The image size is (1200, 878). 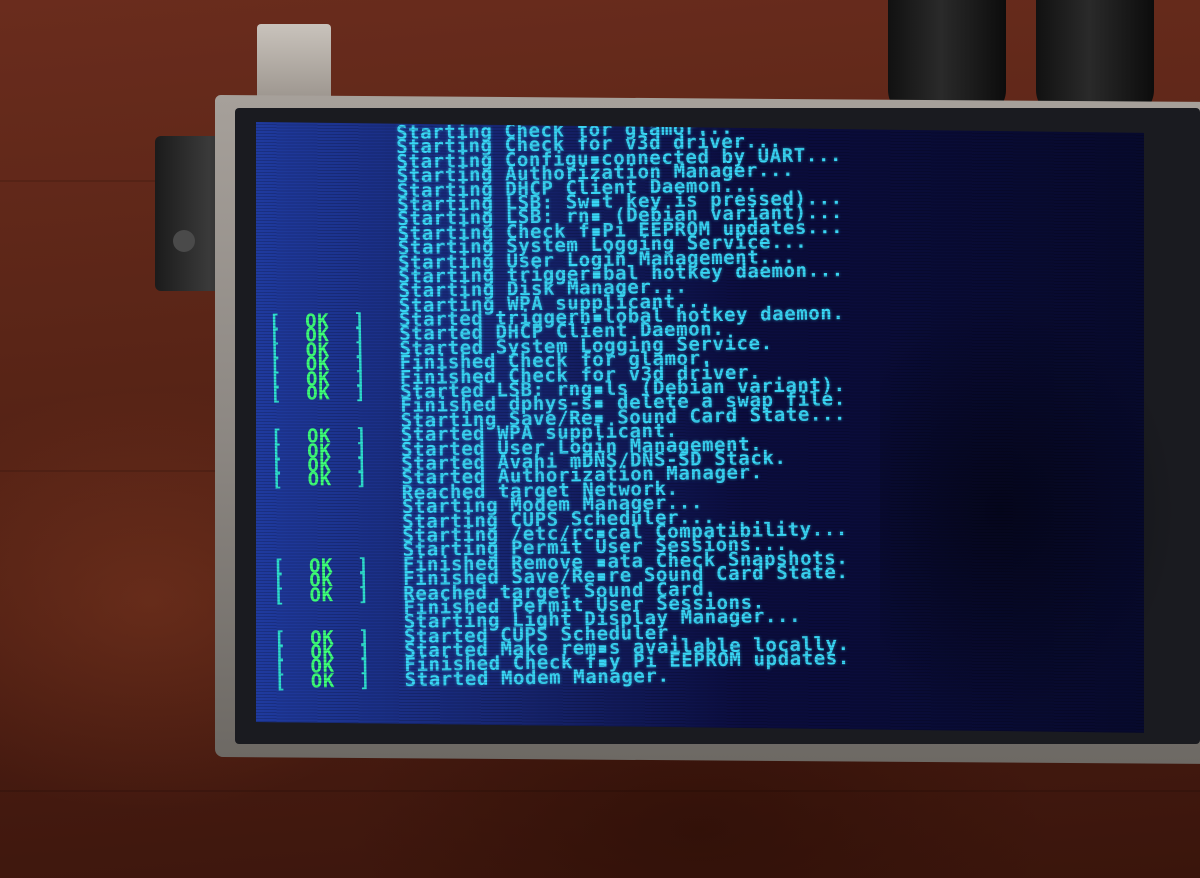 What do you see at coordinates (600, 791) in the screenshot?
I see `wood-grain` at bounding box center [600, 791].